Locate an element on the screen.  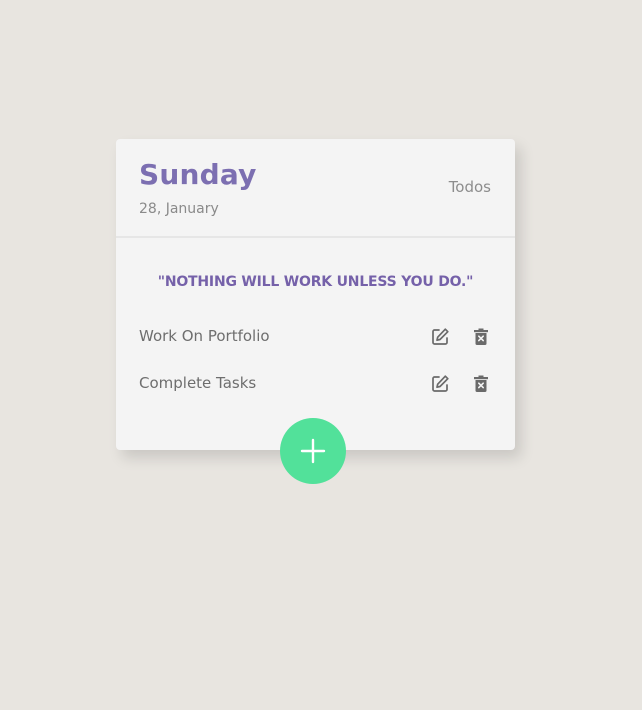
date-subtitle: 28, January is located at coordinates (179, 209).